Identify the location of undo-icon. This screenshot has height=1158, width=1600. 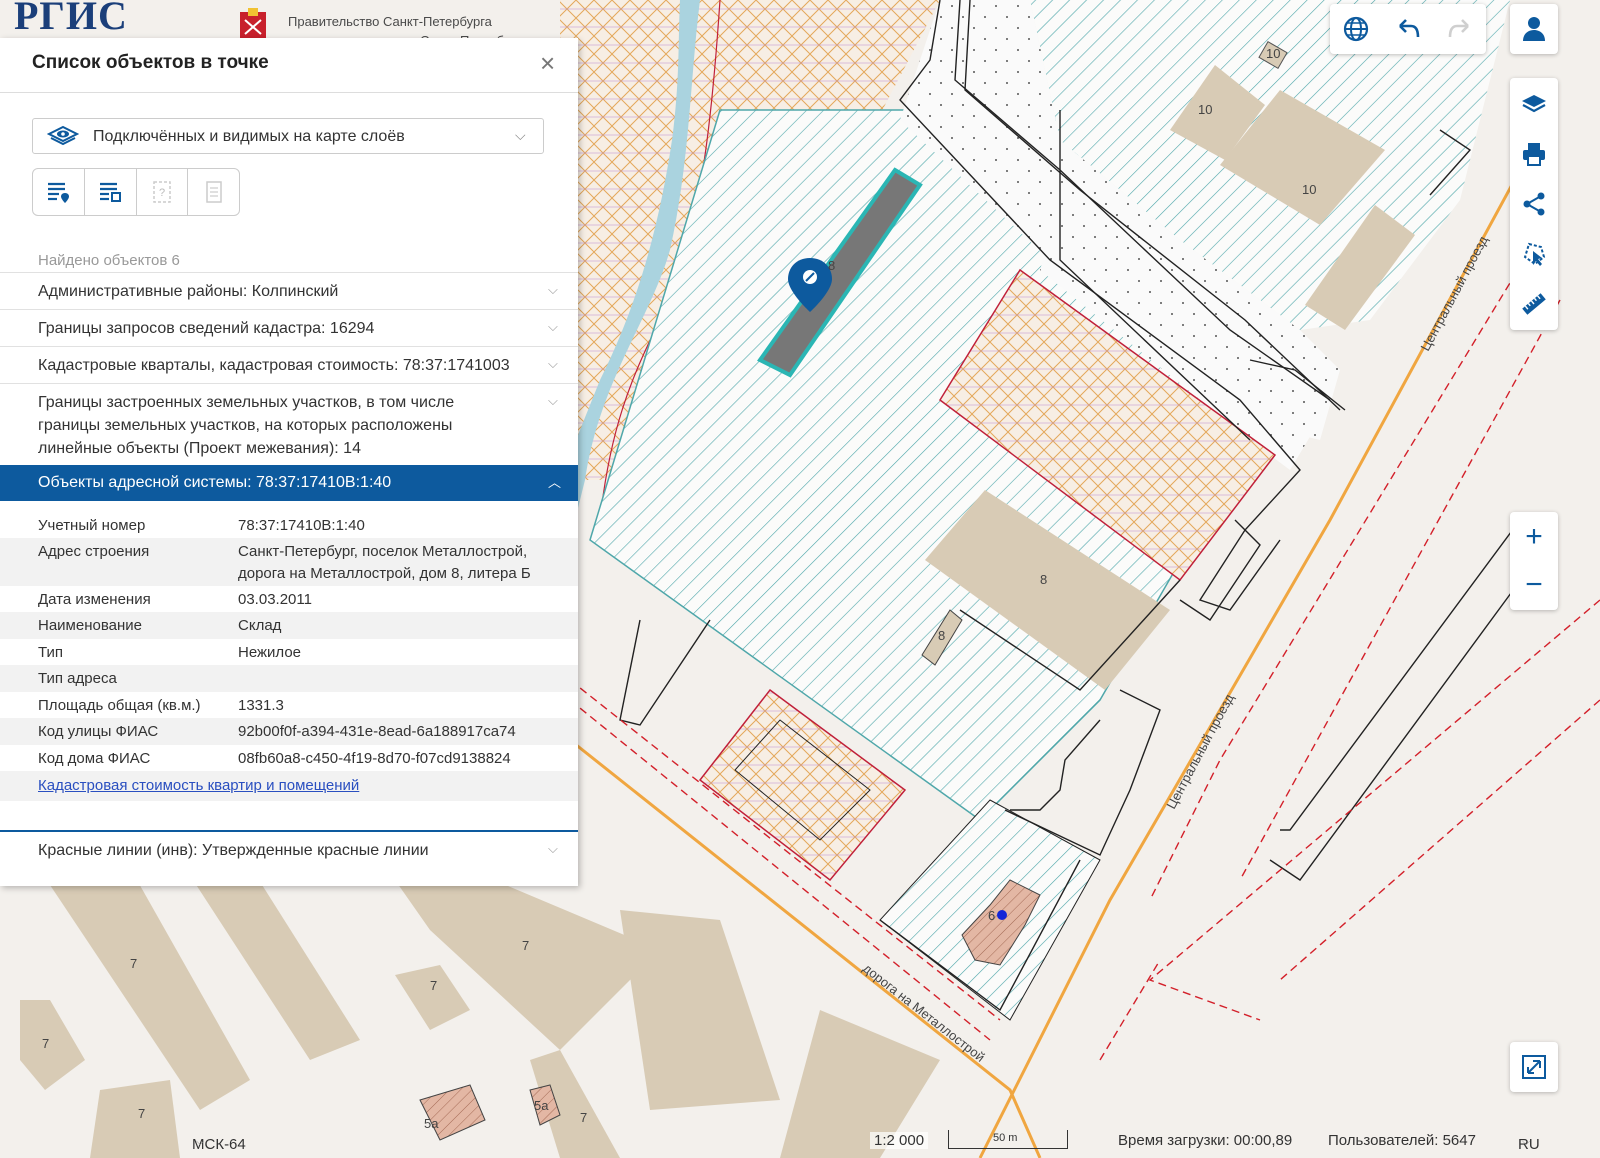
(1409, 28).